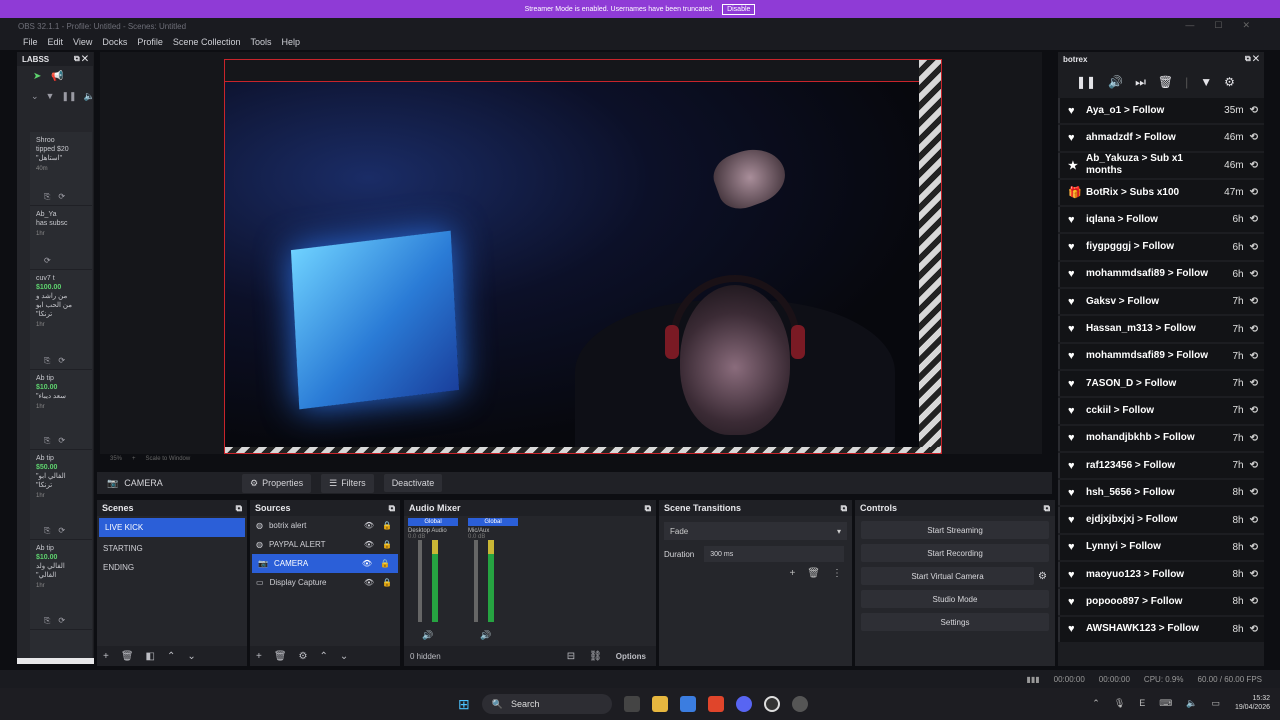 Image resolution: width=1280 pixels, height=720 pixels. What do you see at coordinates (948, 576) in the screenshot?
I see `start-virtual-camera-button: Start Virtual Camera` at bounding box center [948, 576].